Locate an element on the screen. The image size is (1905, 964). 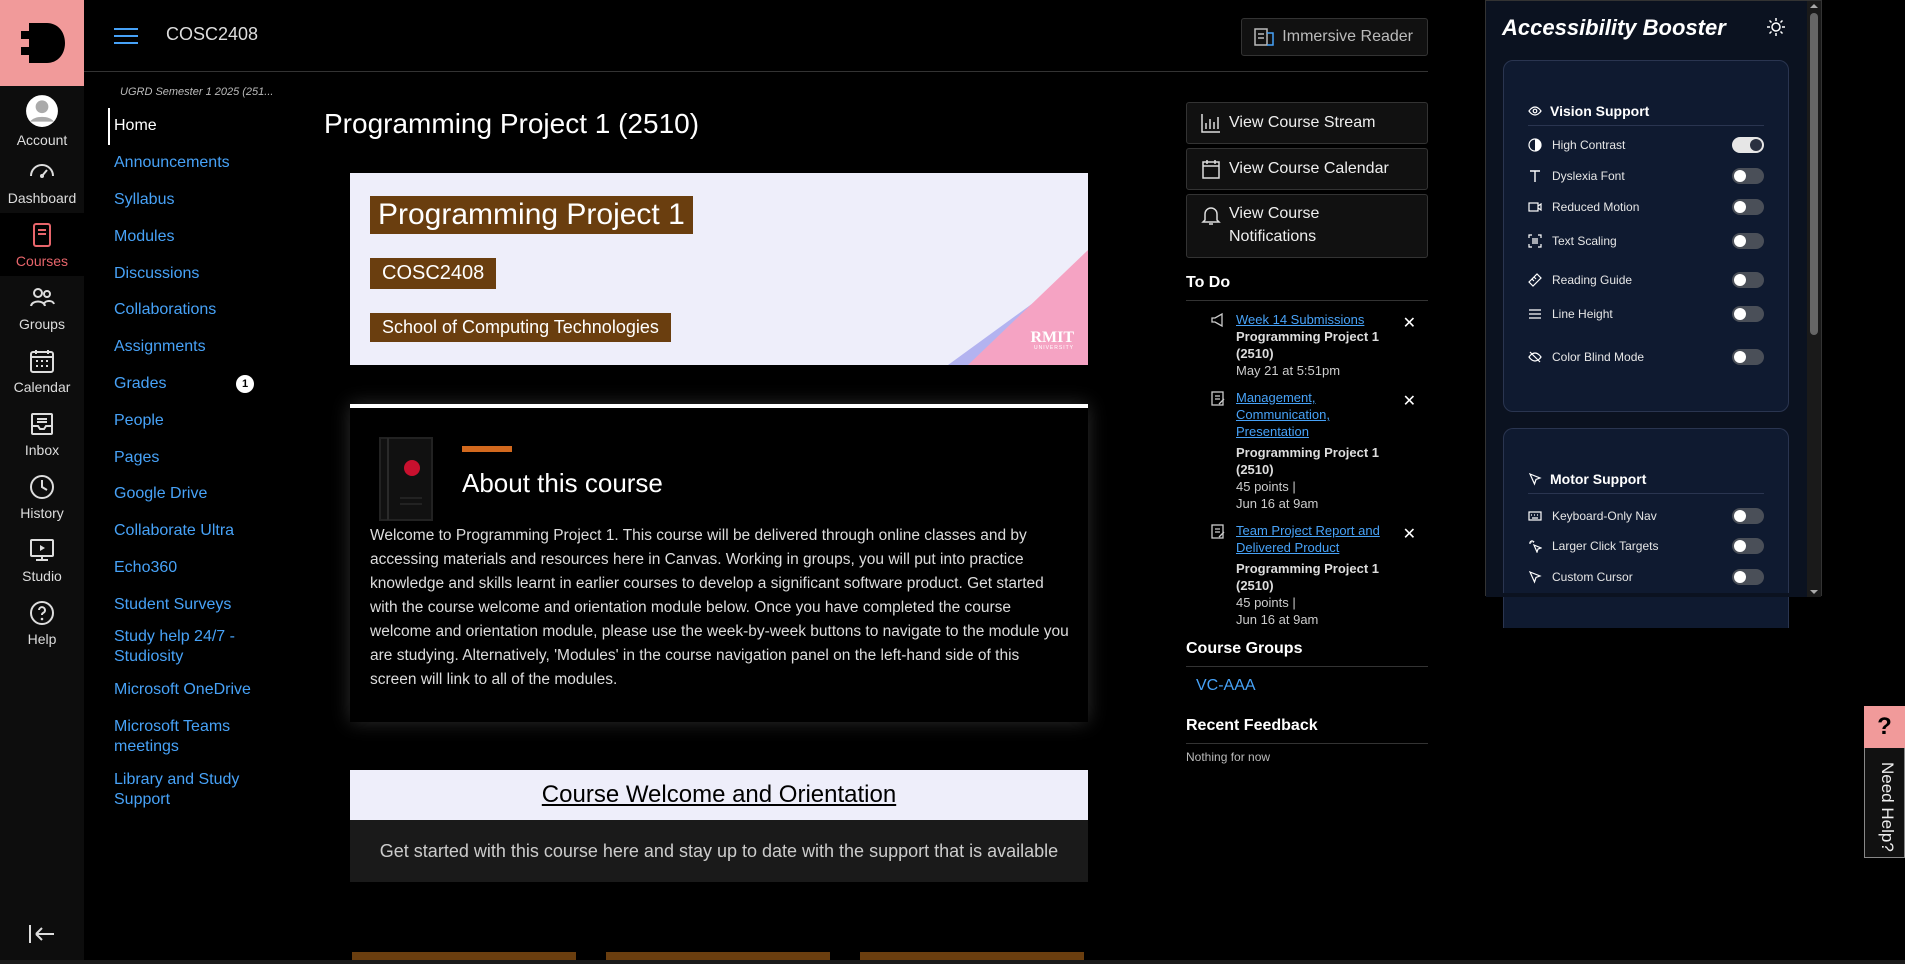
need-help-widget: ? Need Help? is located at coordinates (1884, 782).